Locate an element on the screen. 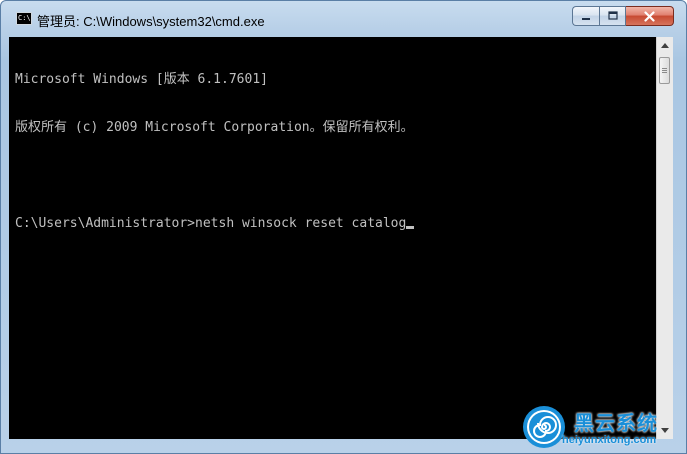  cmd-icon: C:\ is located at coordinates (24, 18).